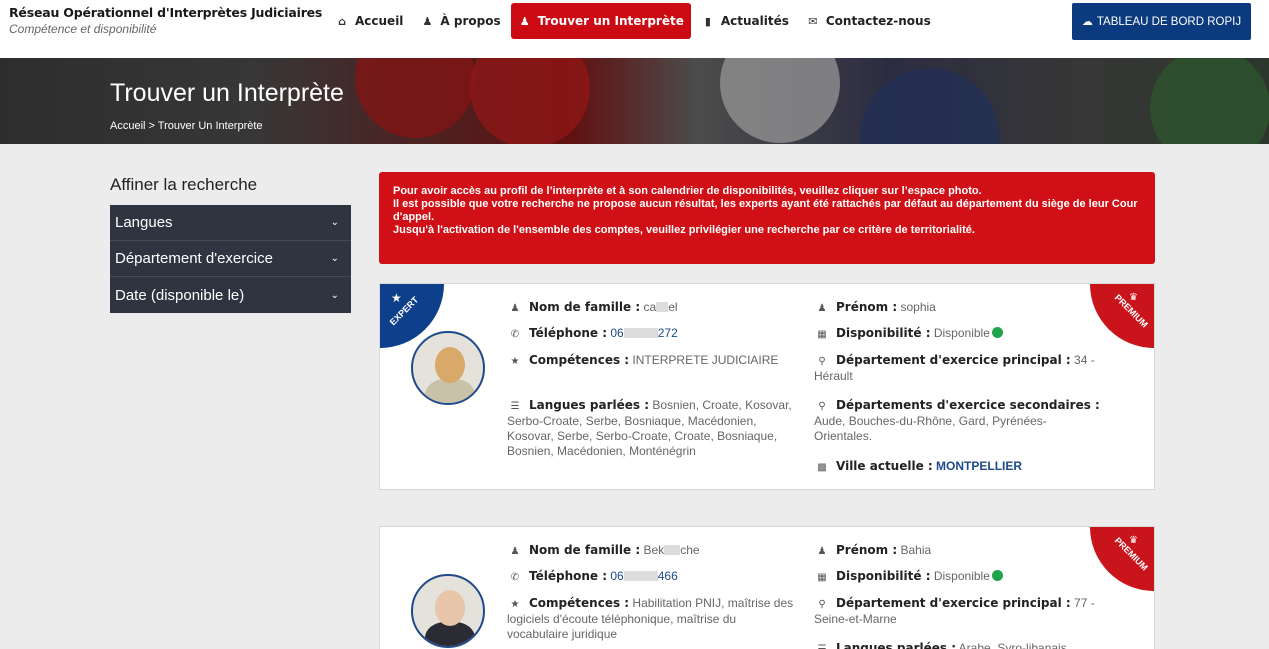 This screenshot has width=1269, height=649. What do you see at coordinates (184, 184) in the screenshot?
I see `sidebar-title: Affiner la recherche` at bounding box center [184, 184].